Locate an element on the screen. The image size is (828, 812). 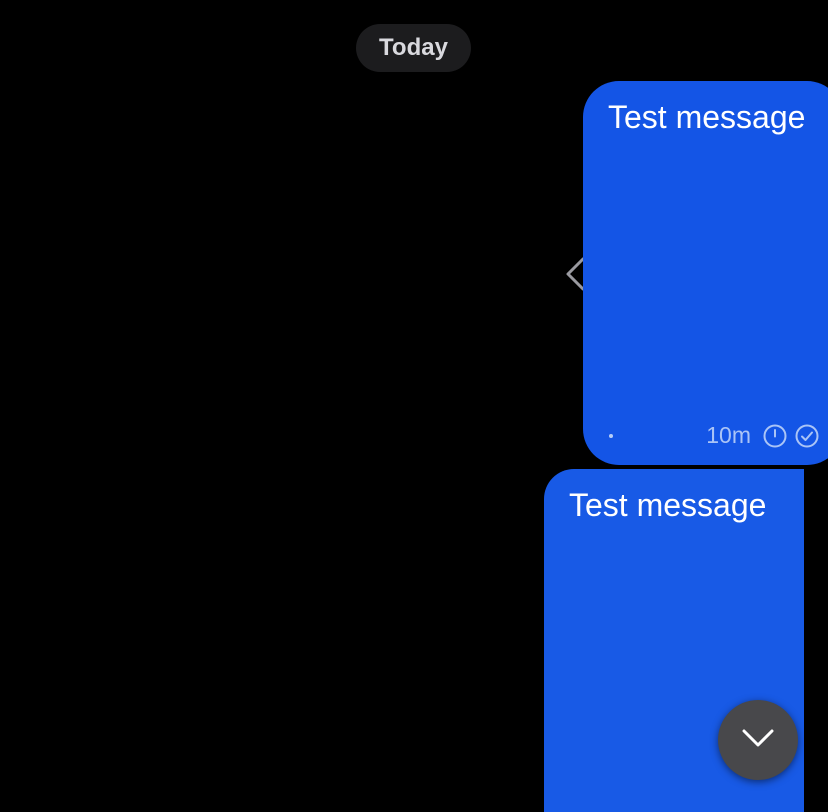
message-meta: 10m is located at coordinates (762, 435).